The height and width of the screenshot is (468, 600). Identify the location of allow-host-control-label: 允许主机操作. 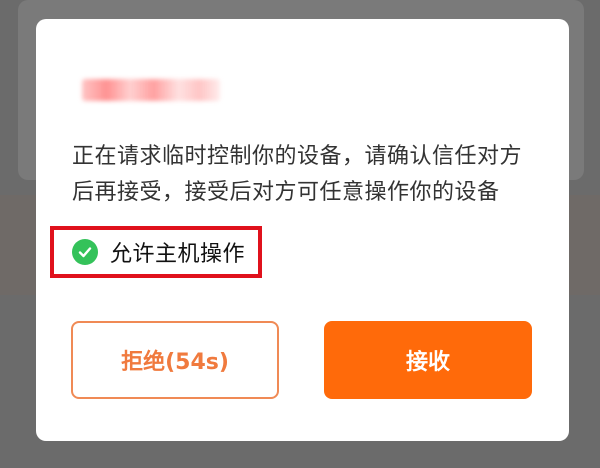
(178, 254).